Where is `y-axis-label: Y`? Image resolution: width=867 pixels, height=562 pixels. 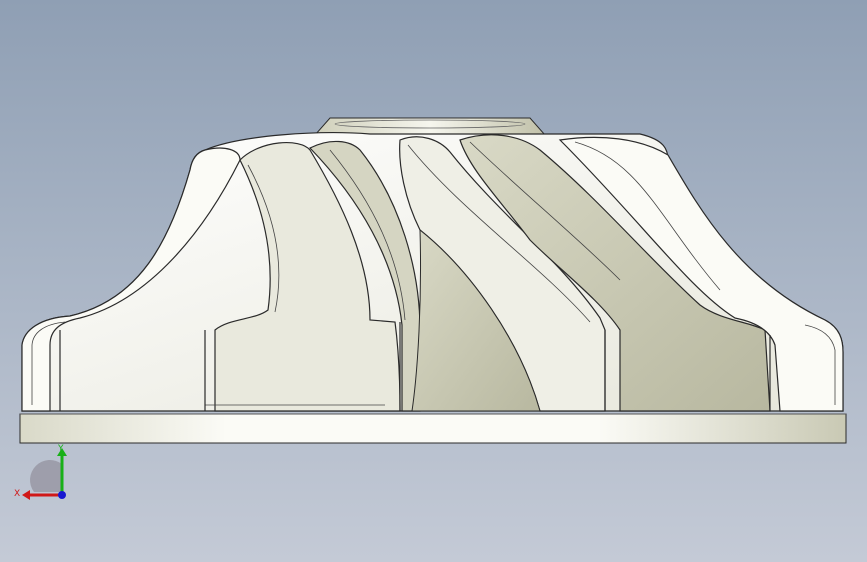
y-axis-label: Y is located at coordinates (60, 449).